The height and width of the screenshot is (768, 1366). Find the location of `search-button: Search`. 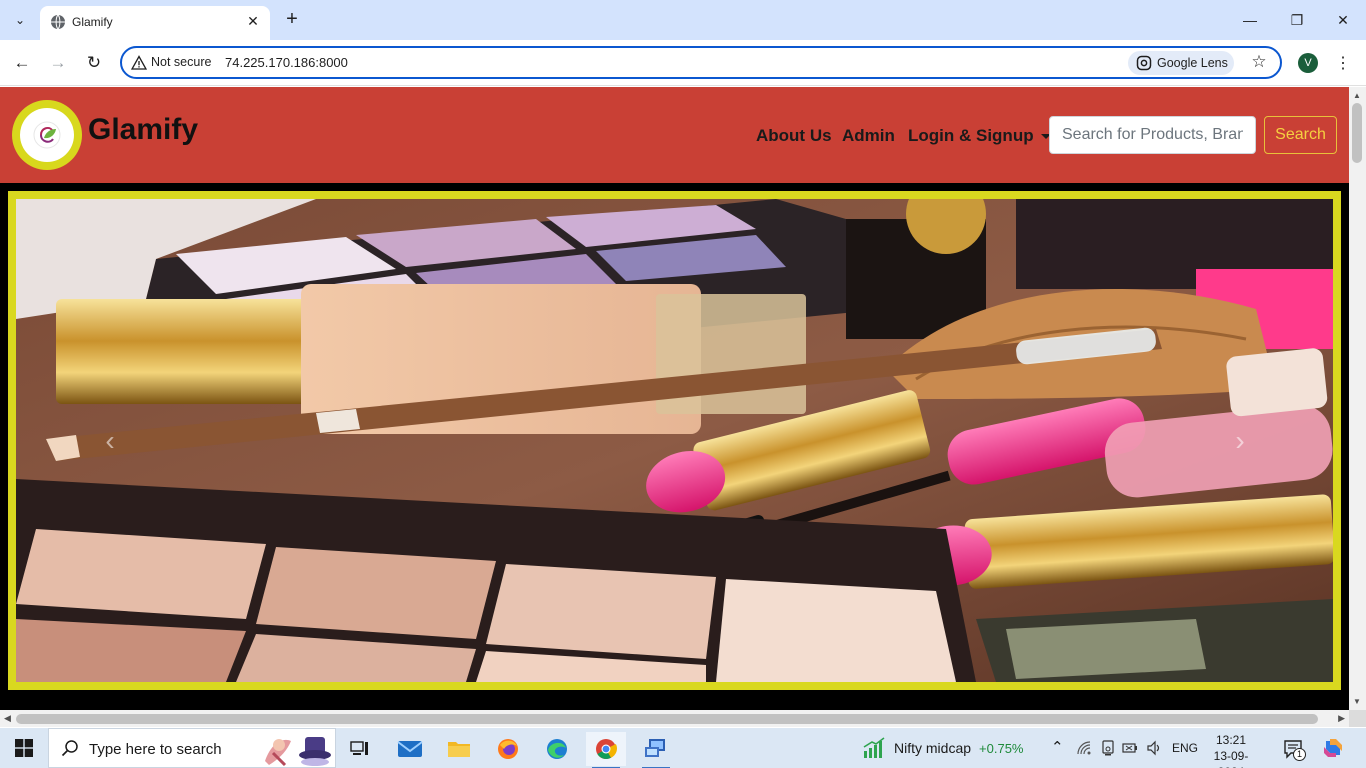

search-button: Search is located at coordinates (1300, 135).